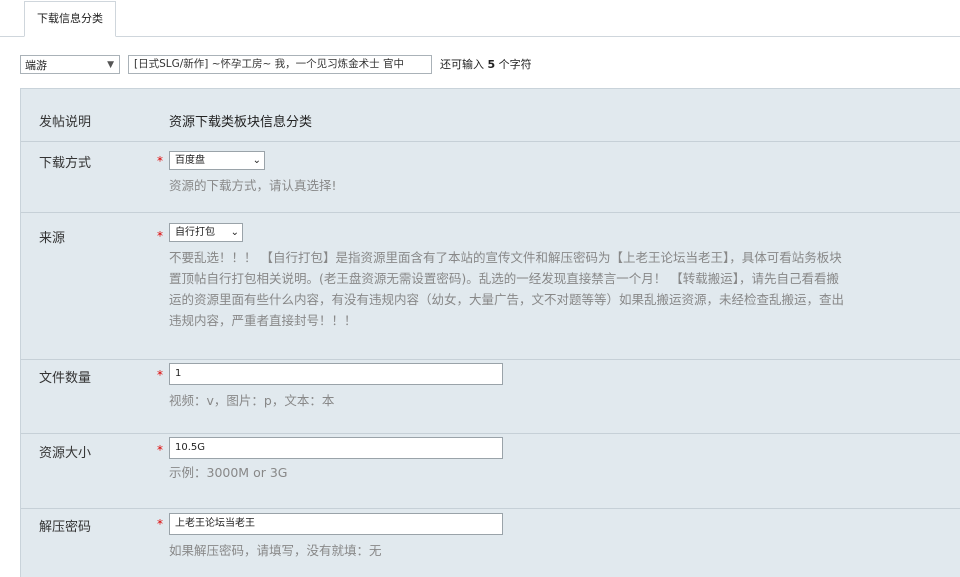 The image size is (960, 577). Describe the element at coordinates (263, 320) in the screenshot. I see `source-hint-line: 违规内容，严重者直接封号！！！` at that location.